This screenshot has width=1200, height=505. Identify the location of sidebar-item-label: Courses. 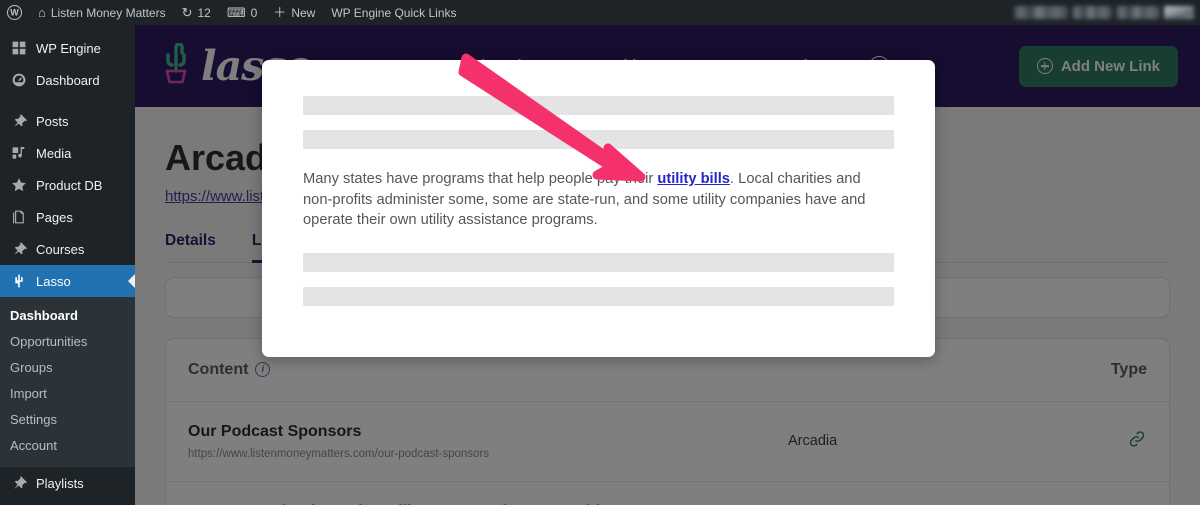
(60, 249).